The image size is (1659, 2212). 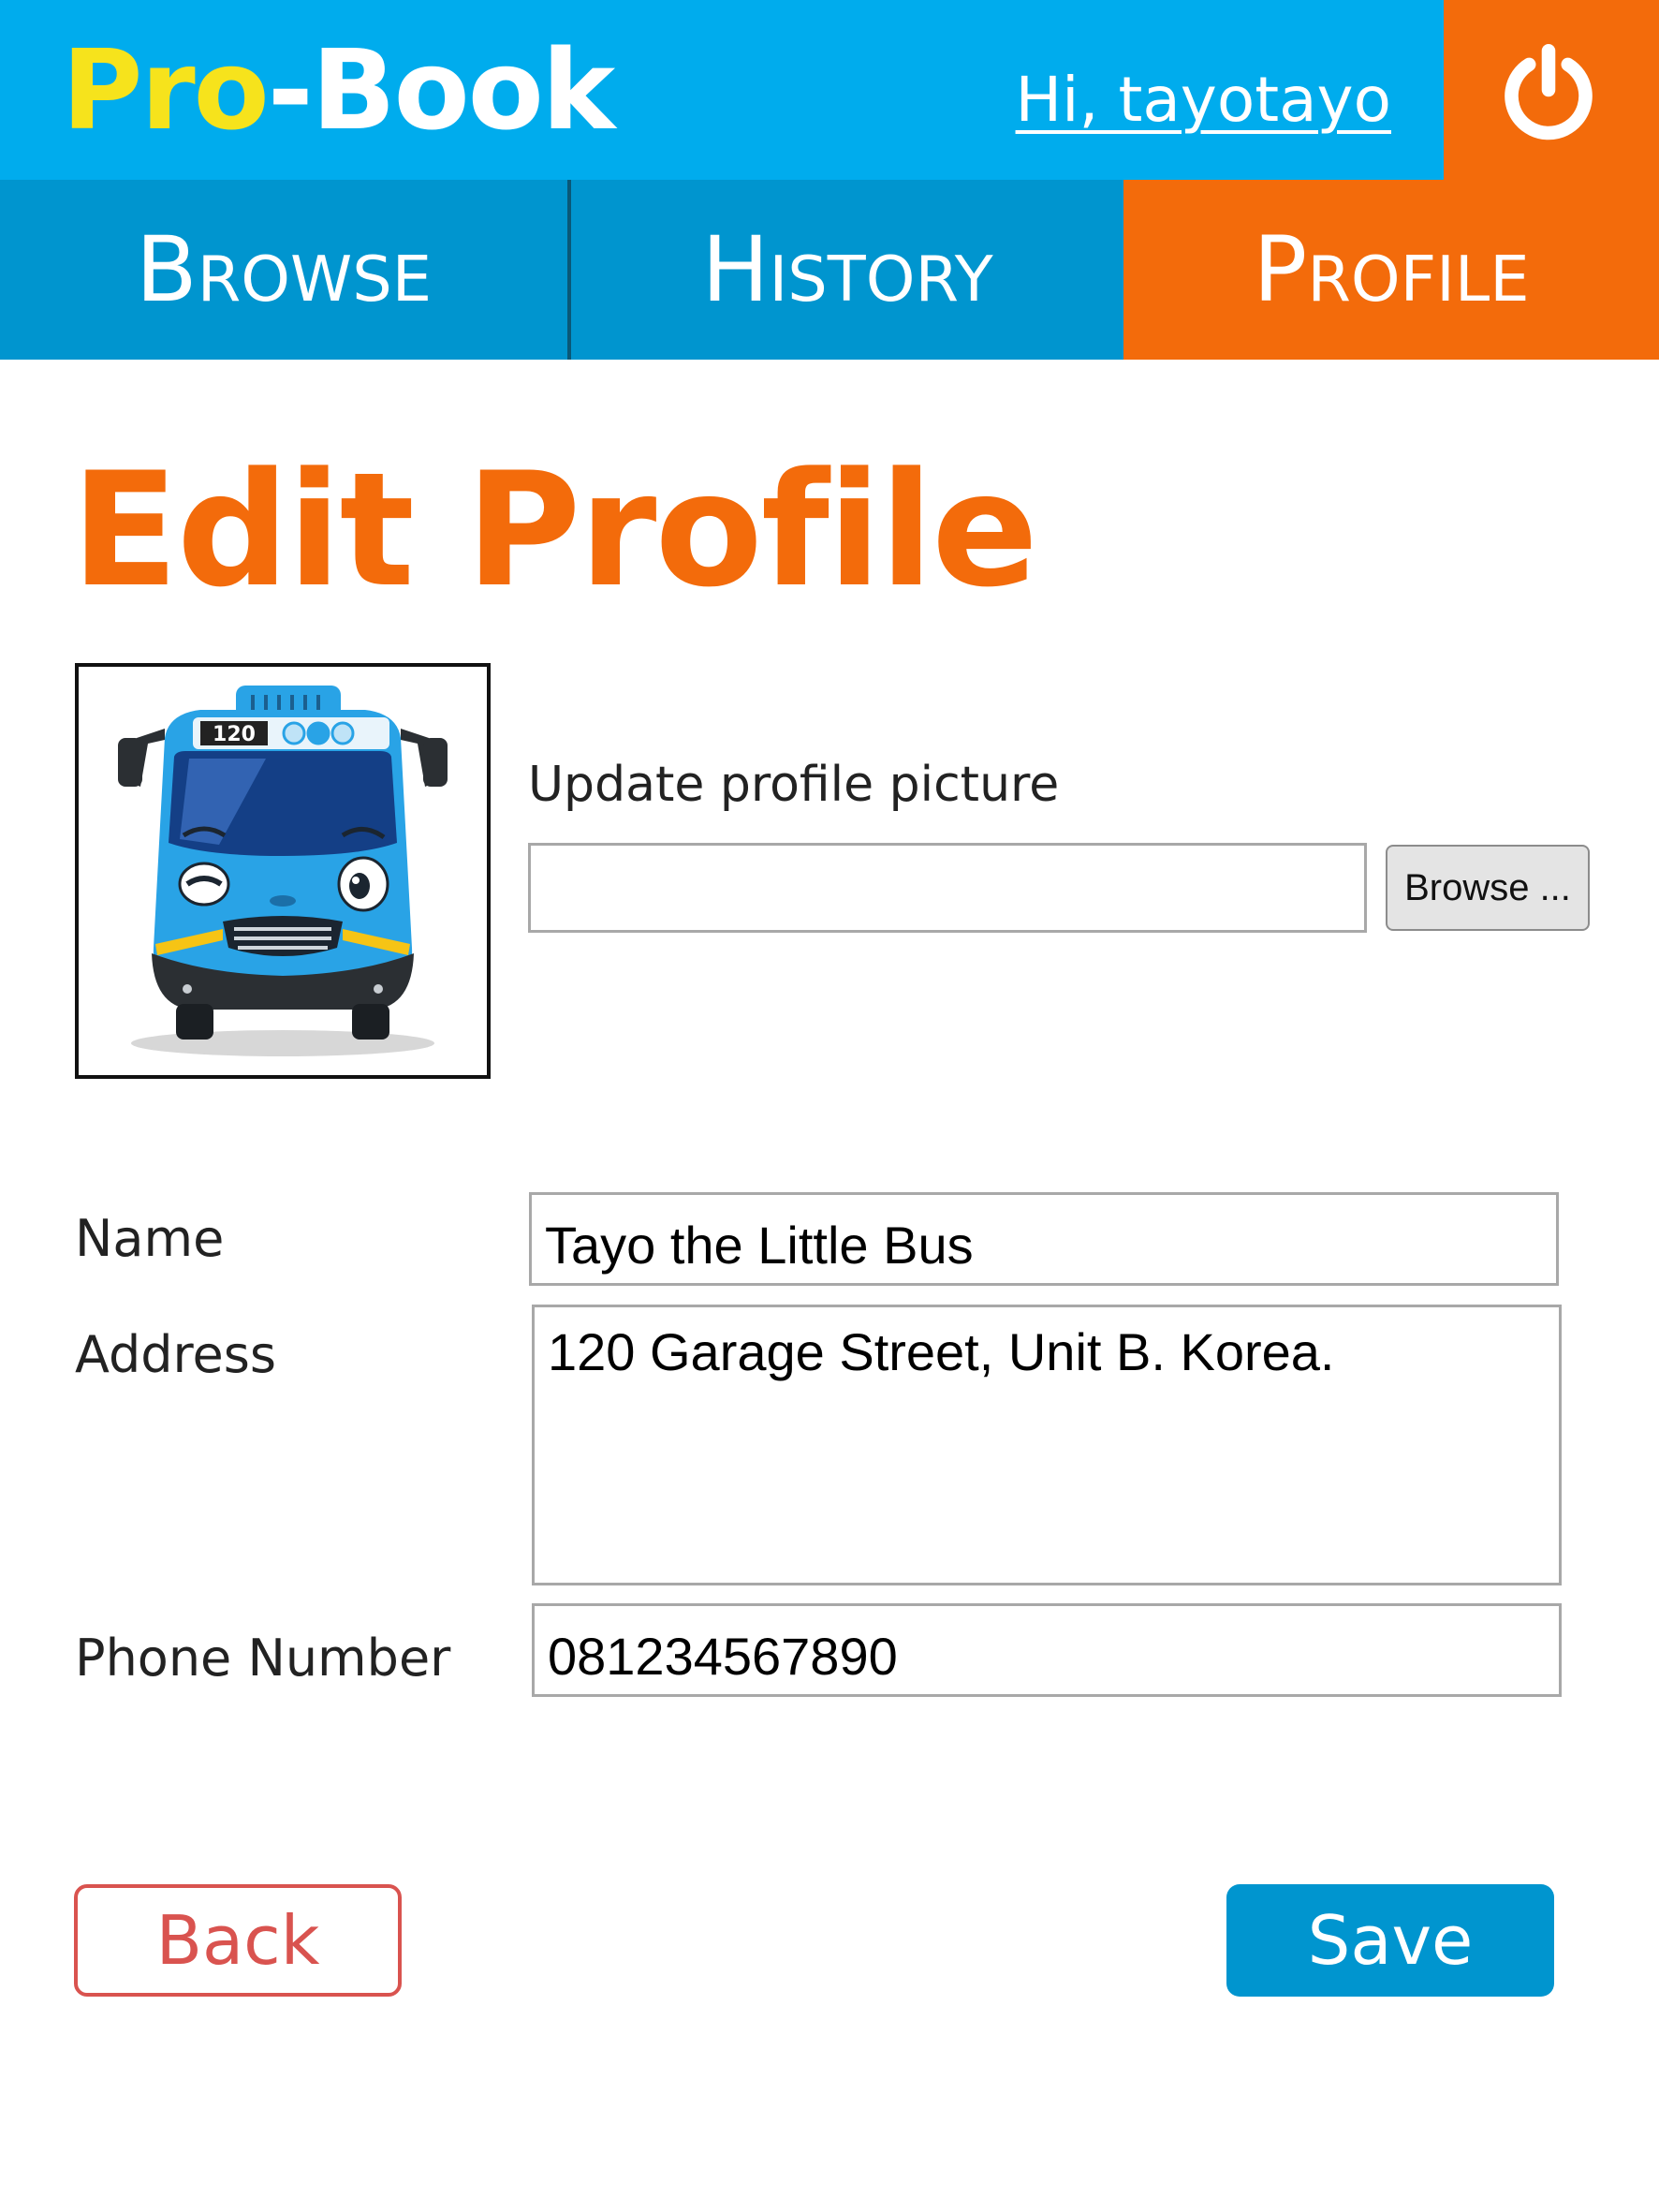 What do you see at coordinates (722, 90) in the screenshot?
I see `top-header: Pro-Book Hi, tayotayo` at bounding box center [722, 90].